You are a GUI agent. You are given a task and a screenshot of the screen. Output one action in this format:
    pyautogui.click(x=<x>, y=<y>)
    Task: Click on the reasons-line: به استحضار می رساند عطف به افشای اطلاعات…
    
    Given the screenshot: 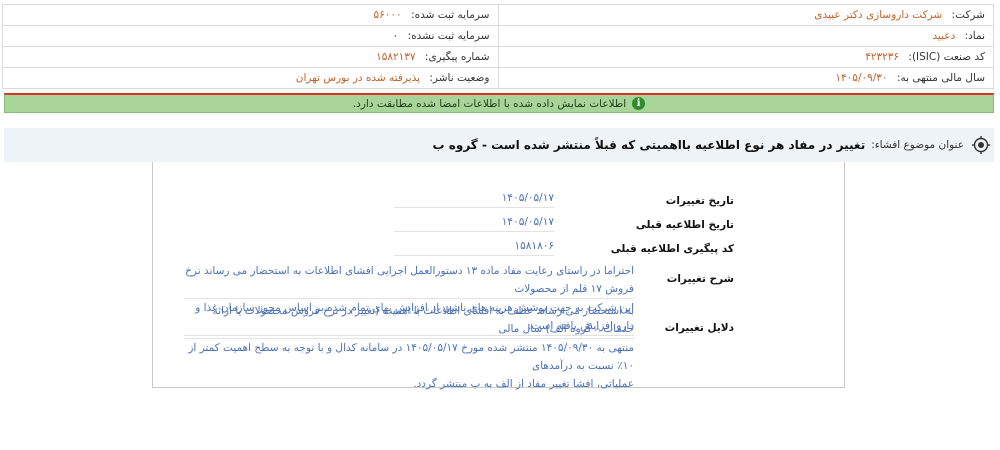 What is the action you would take?
    pyautogui.click(x=409, y=320)
    